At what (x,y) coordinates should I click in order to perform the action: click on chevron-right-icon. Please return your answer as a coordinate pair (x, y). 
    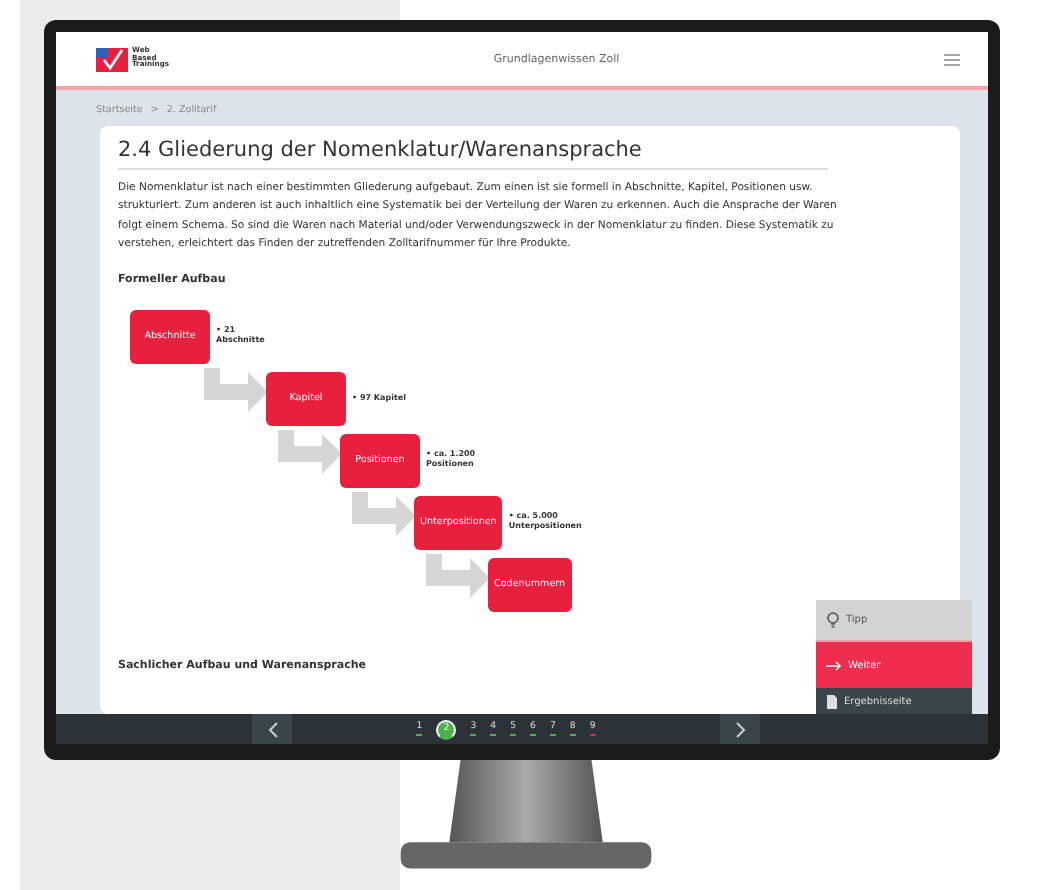
    Looking at the image, I should click on (740, 729).